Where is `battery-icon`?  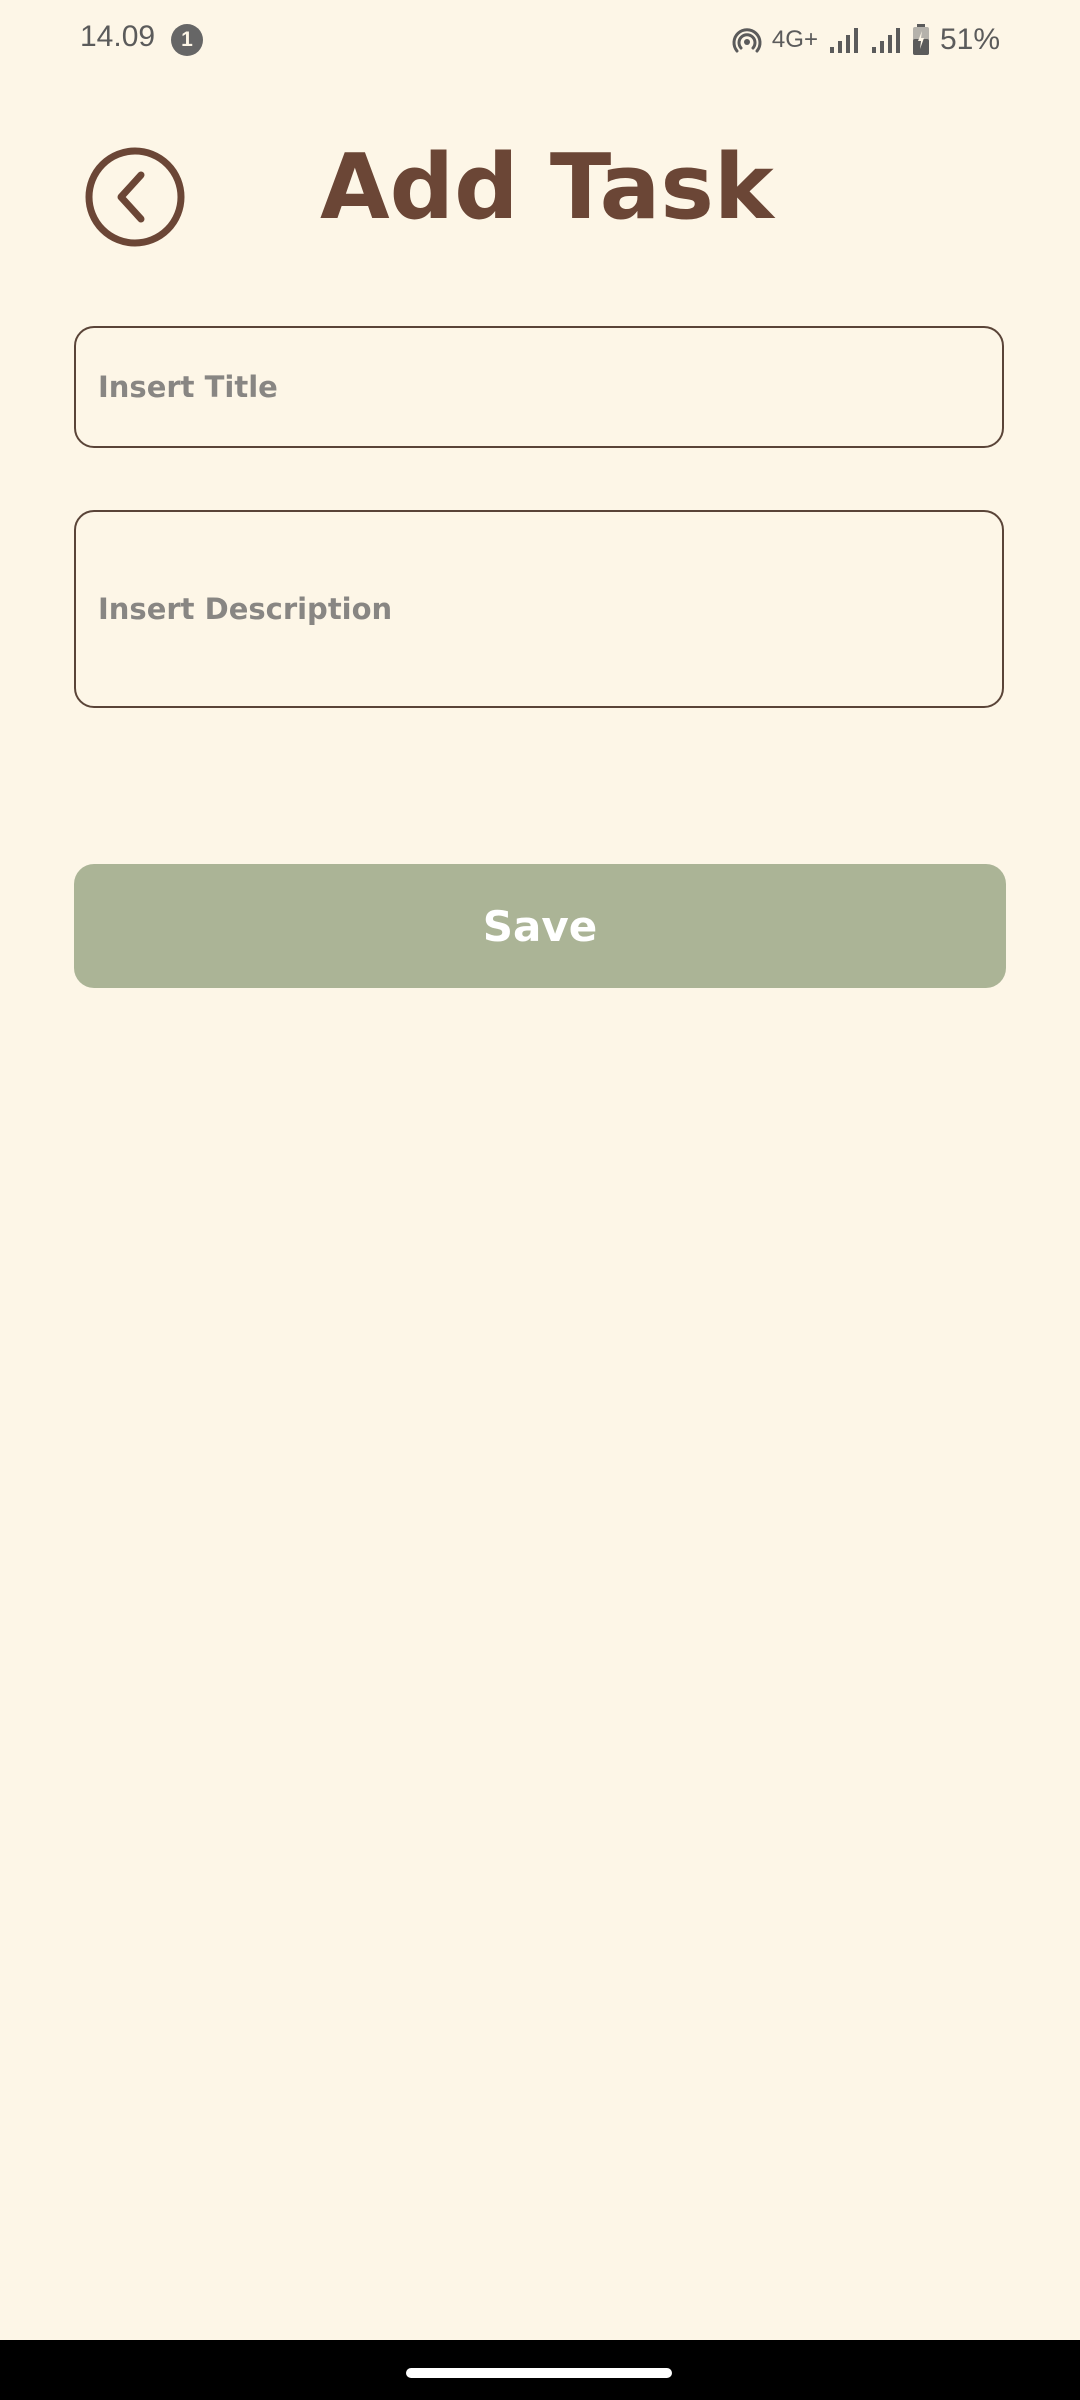 battery-icon is located at coordinates (920, 39).